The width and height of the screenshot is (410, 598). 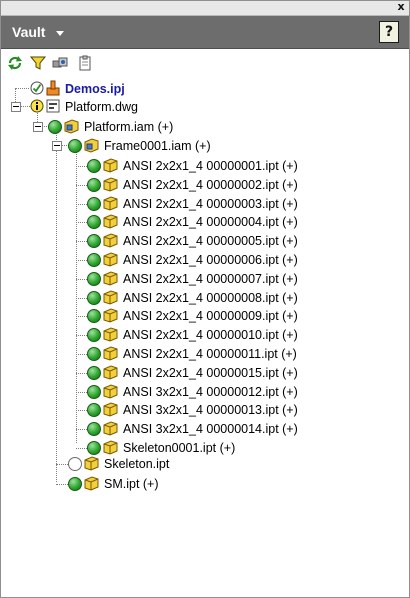 I want to click on tree-item-label: ANSI 3x2x1_4 00000012.ipt (+), so click(x=210, y=392).